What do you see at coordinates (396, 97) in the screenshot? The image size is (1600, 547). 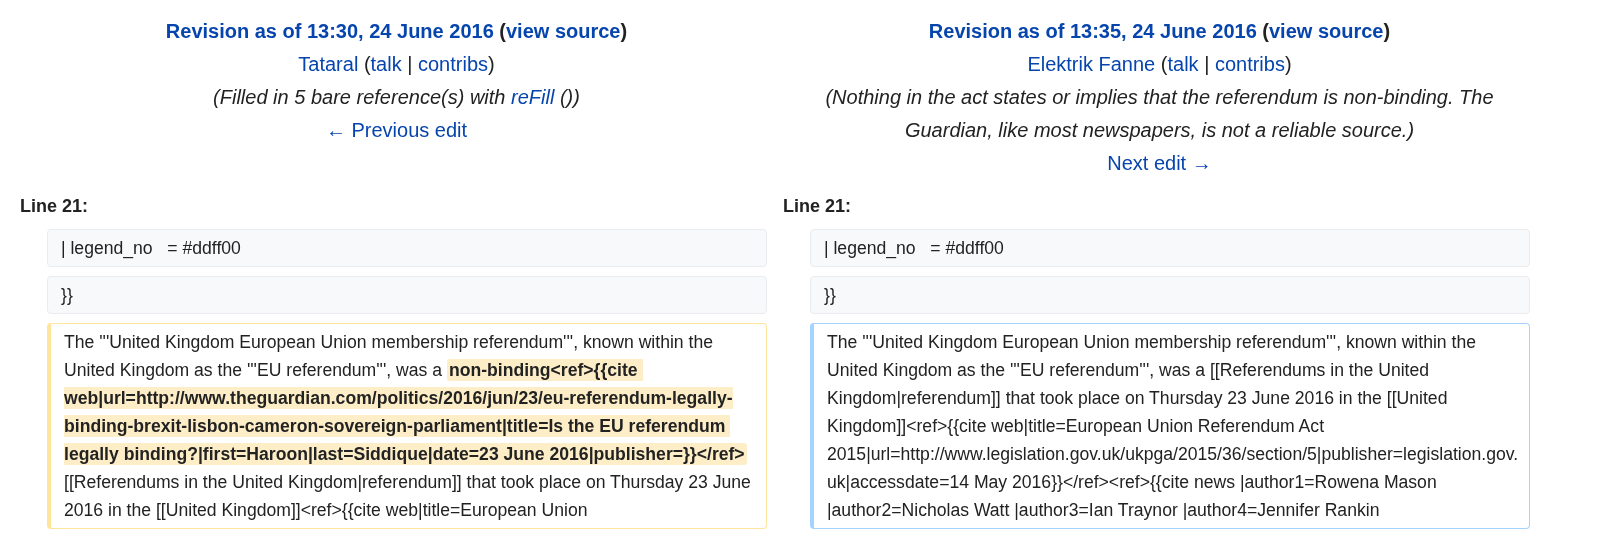 I see `edit-summary: (Filled in 5 bare reference(s) with reFill ())` at bounding box center [396, 97].